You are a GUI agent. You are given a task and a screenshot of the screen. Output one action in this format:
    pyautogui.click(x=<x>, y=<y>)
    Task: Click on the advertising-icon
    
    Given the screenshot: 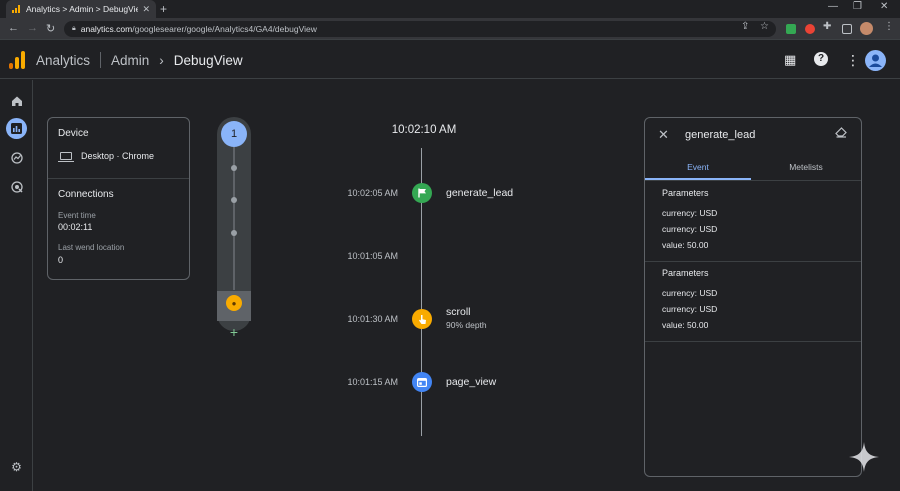 What is the action you would take?
    pyautogui.click(x=16, y=186)
    